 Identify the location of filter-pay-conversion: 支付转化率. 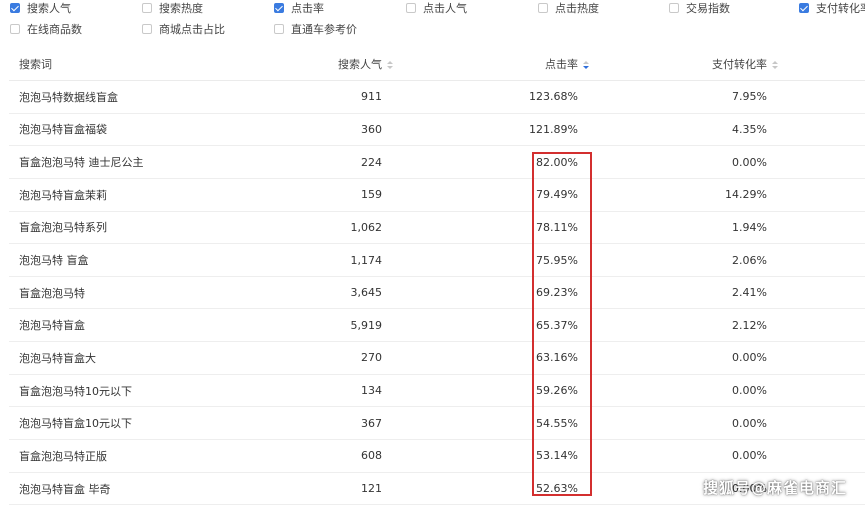
(832, 8).